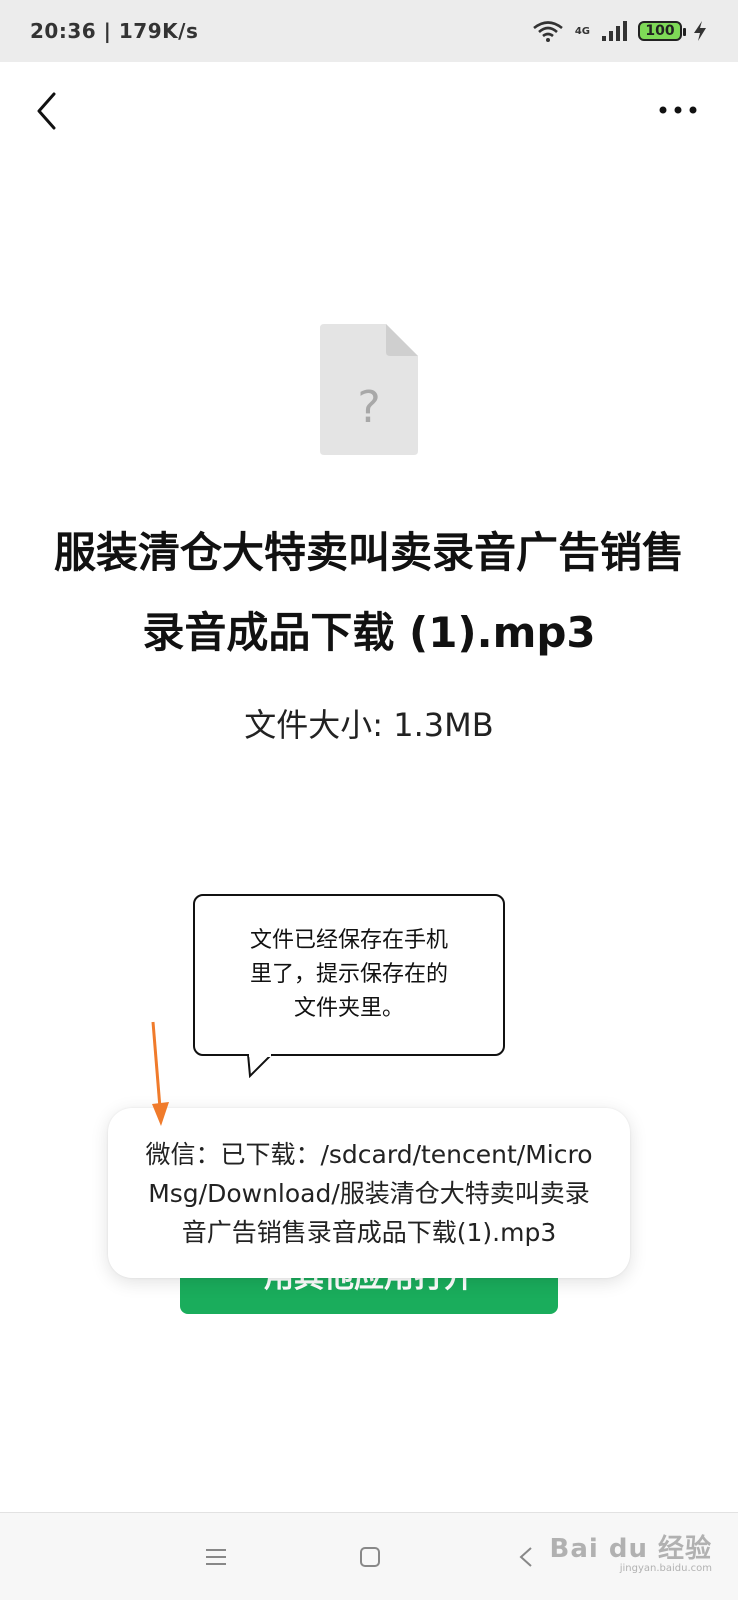 Image resolution: width=738 pixels, height=1600 pixels. Describe the element at coordinates (260, 1066) in the screenshot. I see `callout-tail` at that location.